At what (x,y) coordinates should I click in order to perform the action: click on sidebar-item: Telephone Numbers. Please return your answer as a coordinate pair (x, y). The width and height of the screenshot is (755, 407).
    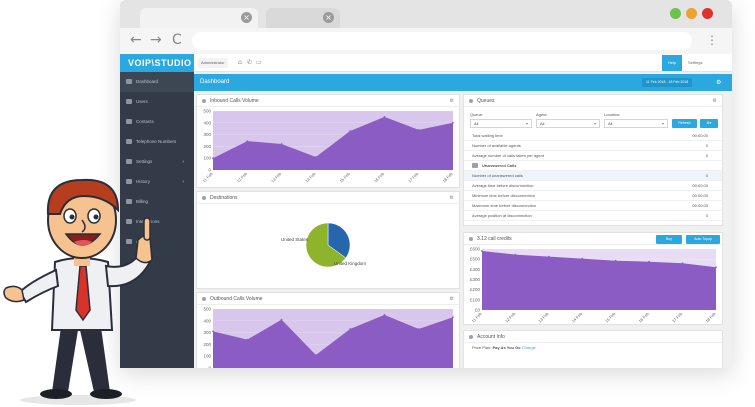
    Looking at the image, I should click on (157, 142).